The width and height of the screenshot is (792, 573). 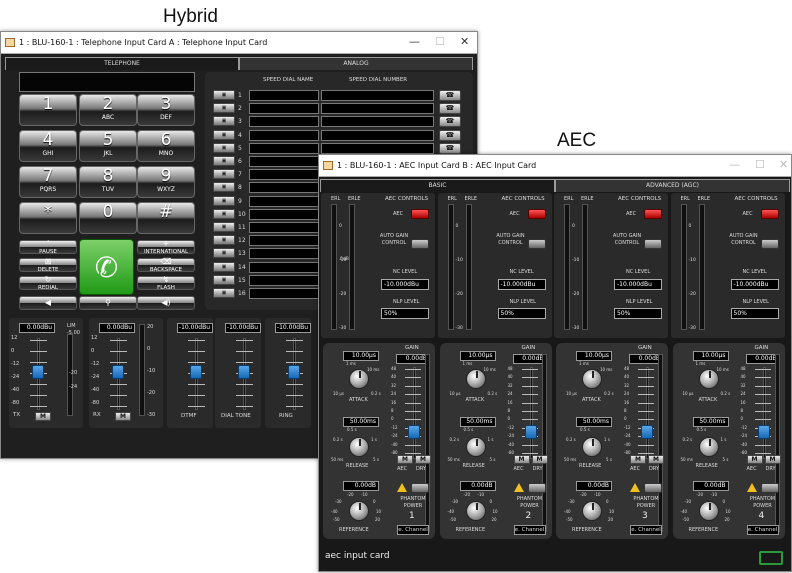 I want to click on dial-key-6: 6 MNO, so click(x=166, y=146).